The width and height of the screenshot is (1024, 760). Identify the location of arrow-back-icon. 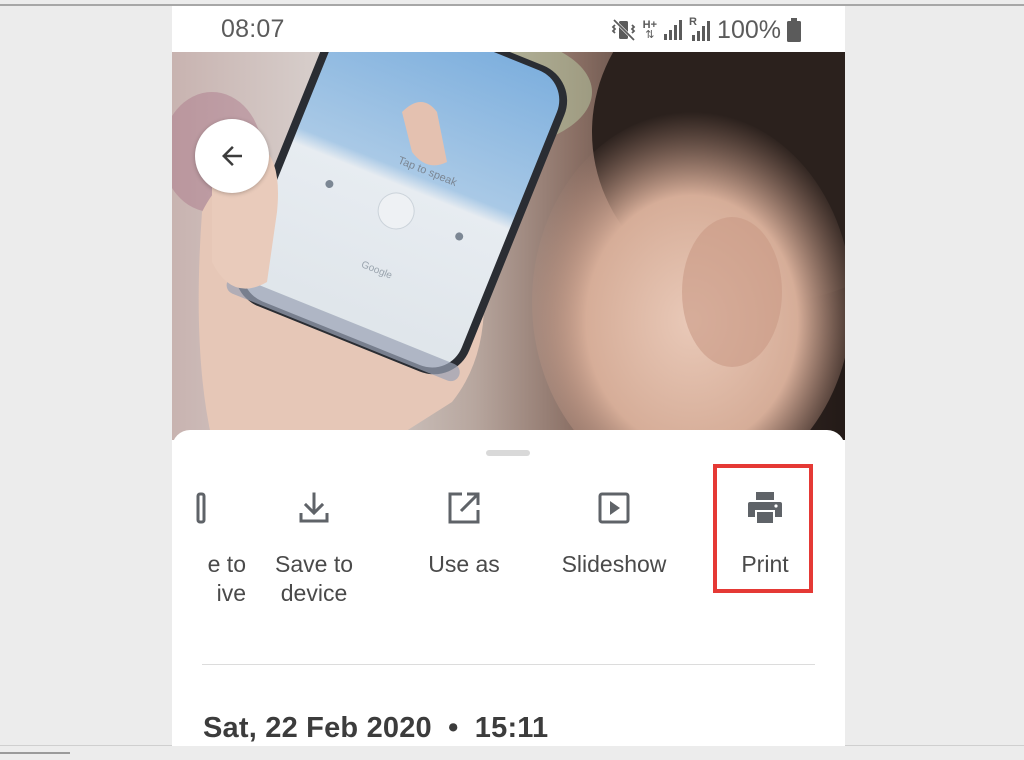
(232, 156).